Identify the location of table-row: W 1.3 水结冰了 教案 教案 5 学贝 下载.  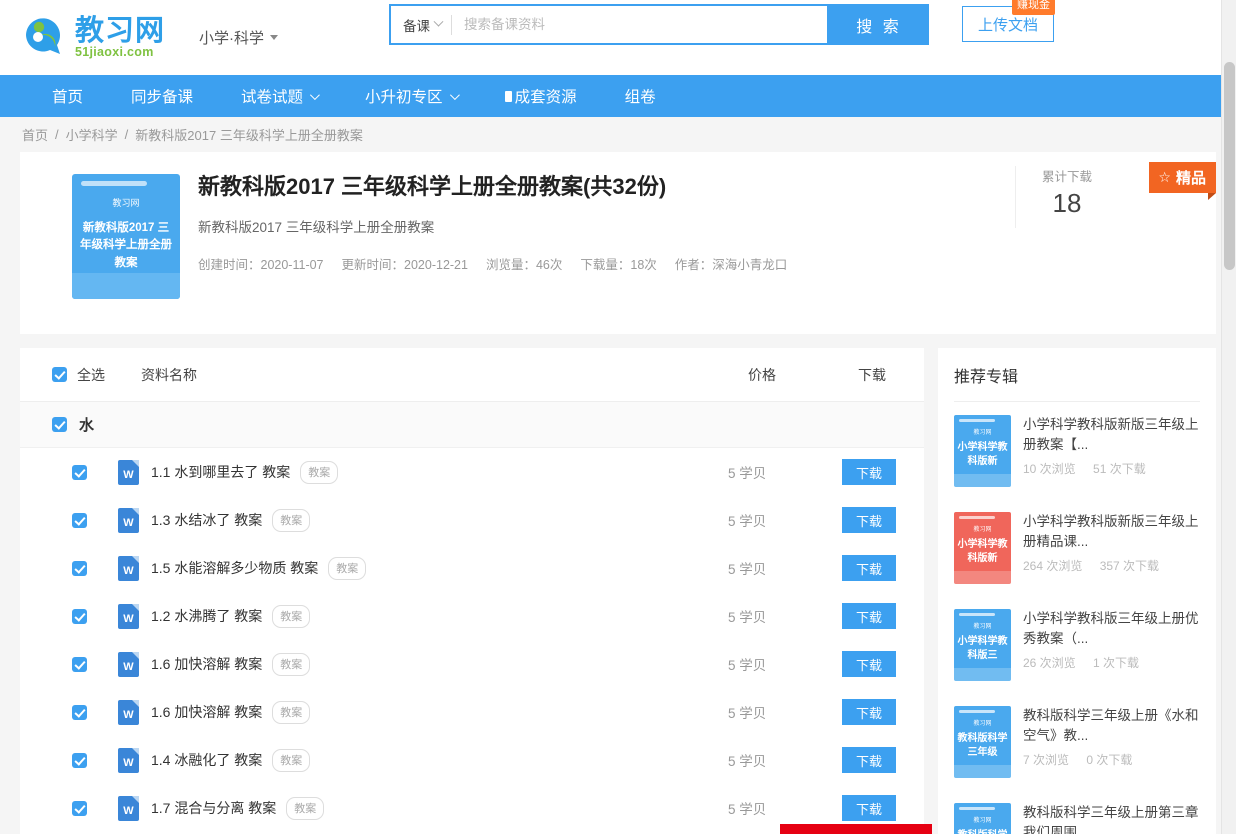
(472, 520).